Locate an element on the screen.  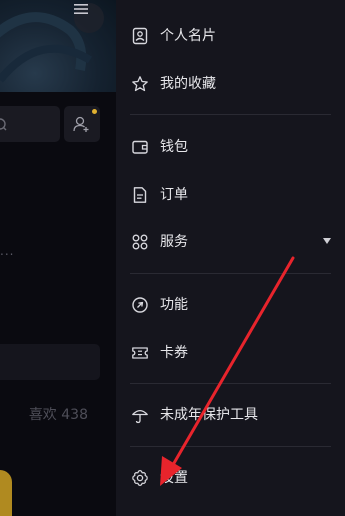
likes-counter: 喜欢 438 is located at coordinates (58, 414).